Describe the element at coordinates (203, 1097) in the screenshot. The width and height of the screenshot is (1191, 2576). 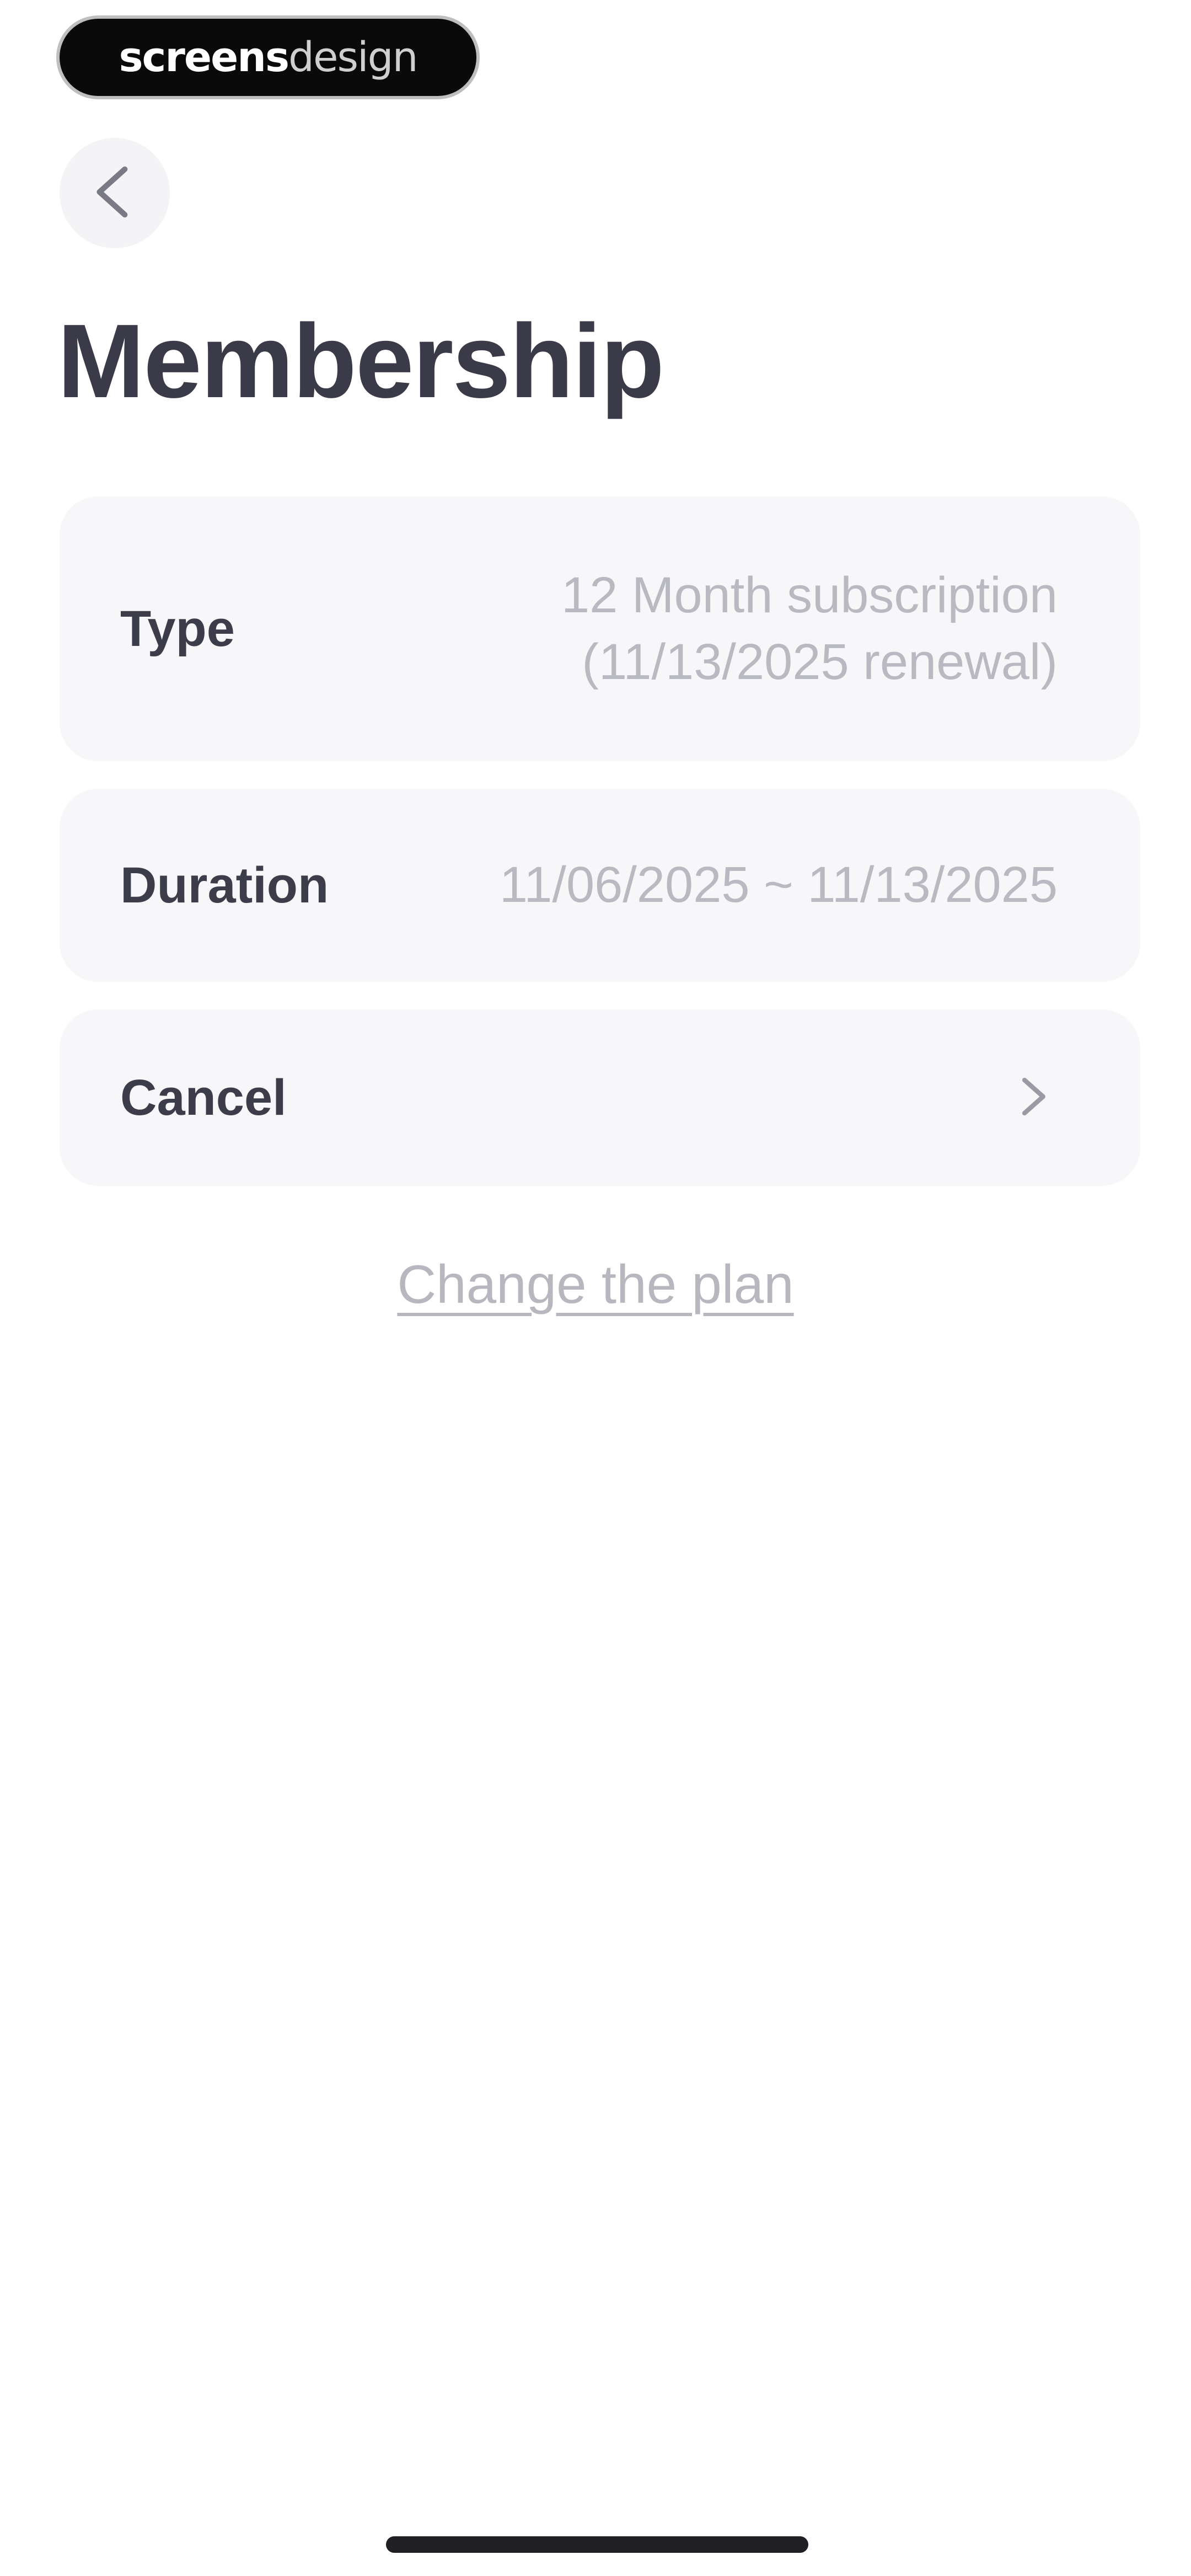
I see `cancel-label: Cancel` at that location.